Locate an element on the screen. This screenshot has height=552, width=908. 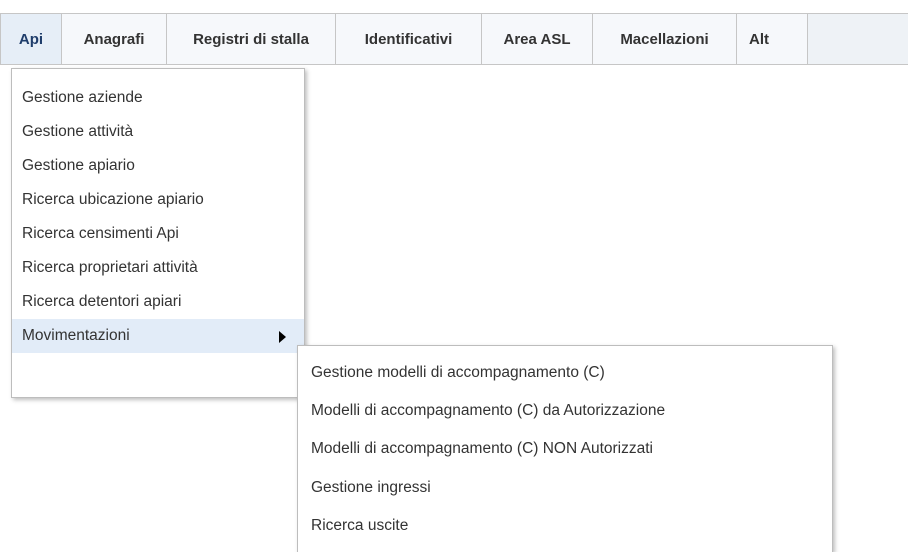
menu-item-ricerca-censimenti-api: Ricerca censimenti Api is located at coordinates (158, 234).